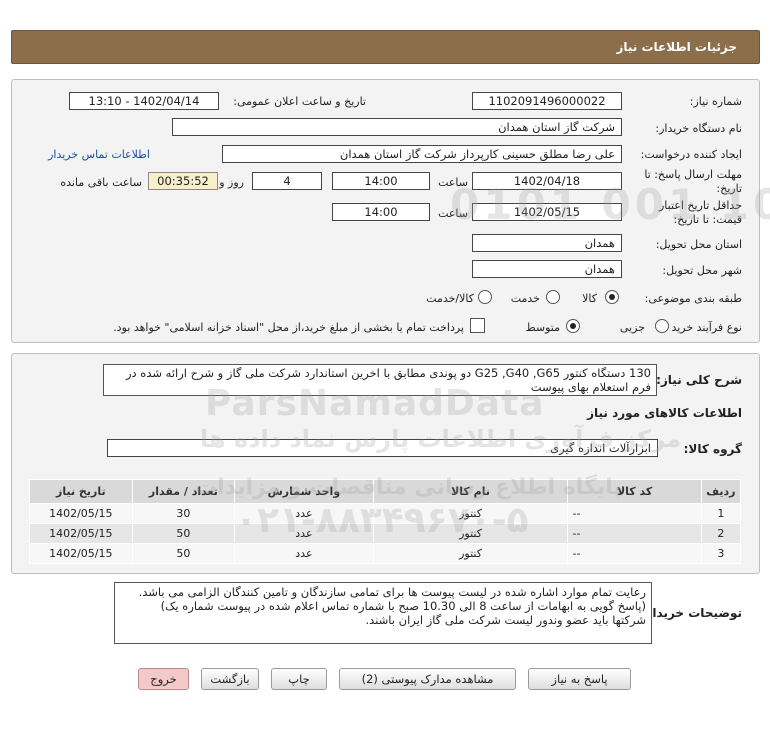 The width and height of the screenshot is (770, 745). I want to click on buyer-notes-label: توضیحات خریدار:, so click(691, 613).